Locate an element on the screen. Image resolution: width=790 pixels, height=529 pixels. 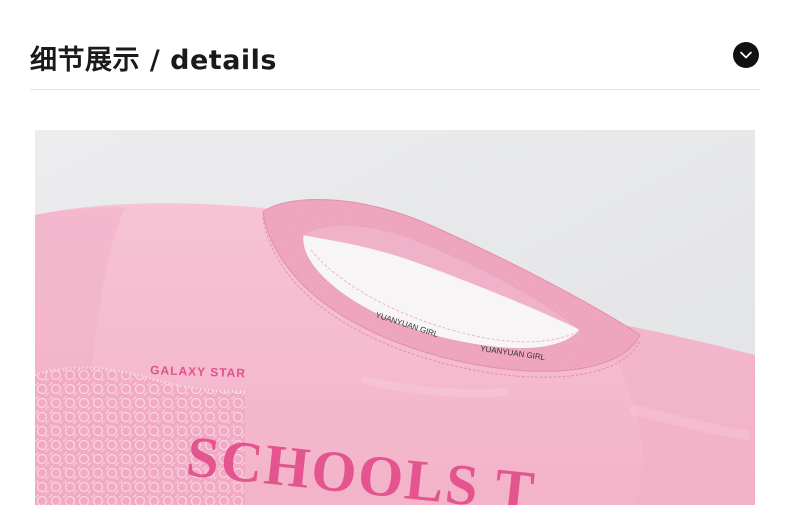
header-divider is located at coordinates (395, 89).